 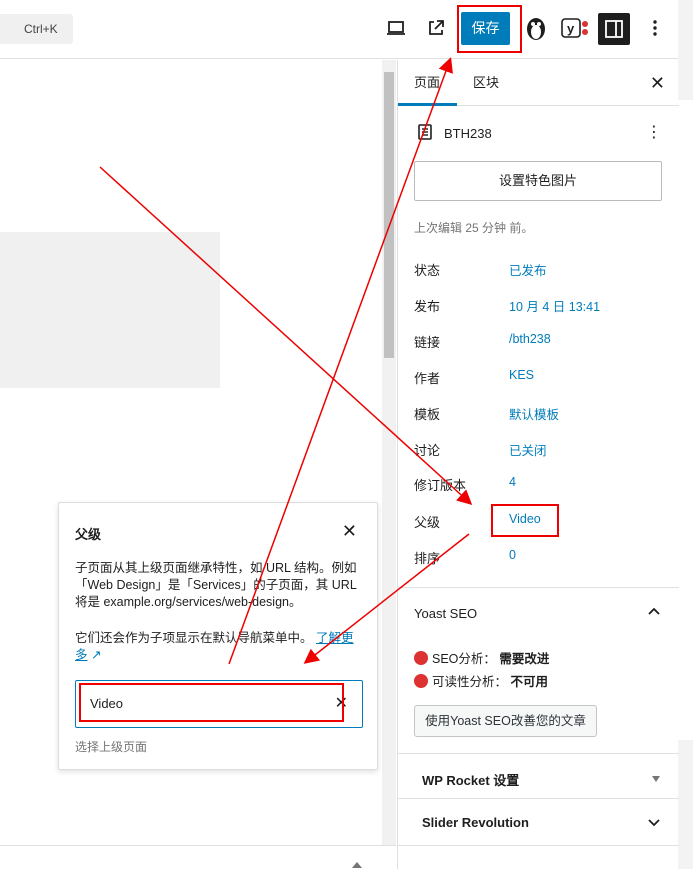 I want to click on parent-input-hint: 选择上级页面, so click(x=111, y=747).